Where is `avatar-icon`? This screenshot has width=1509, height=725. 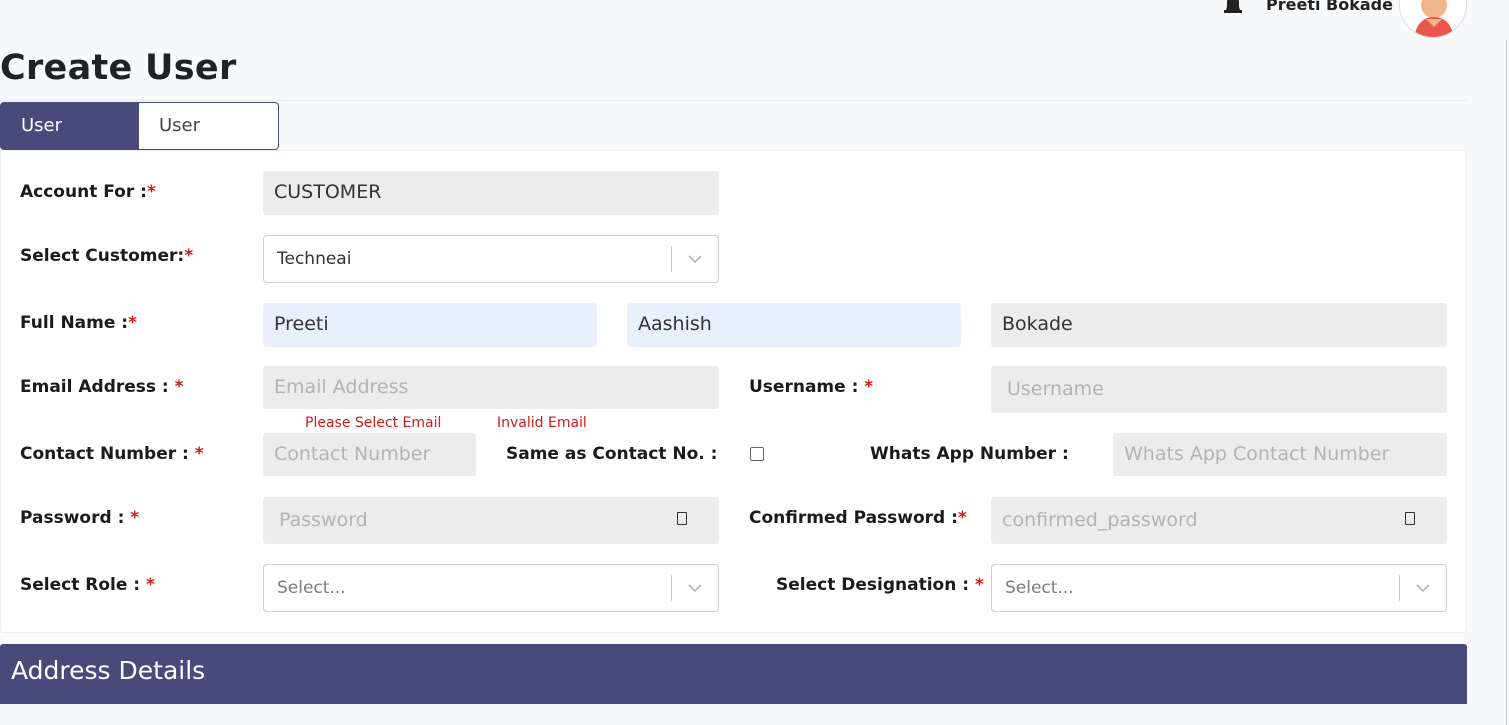
avatar-icon is located at coordinates (1433, 18).